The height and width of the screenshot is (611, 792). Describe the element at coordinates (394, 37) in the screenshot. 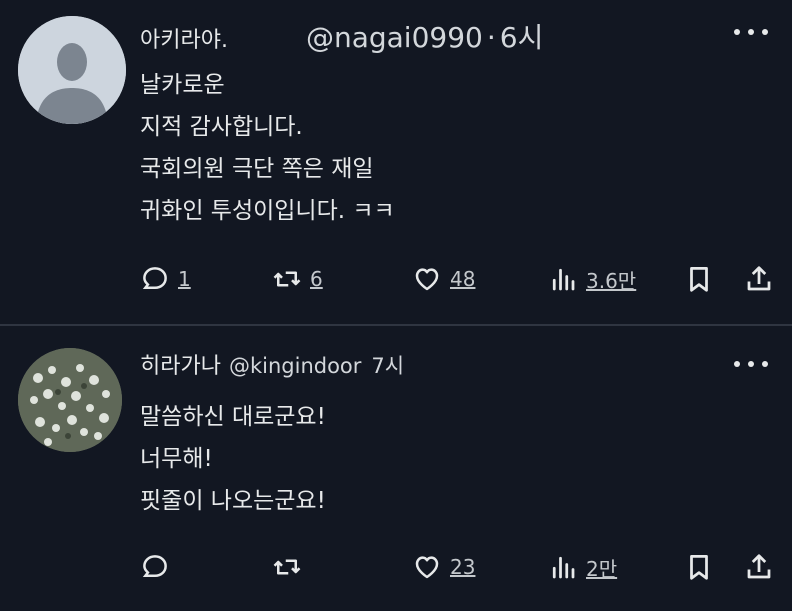

I see `user-handle: @nagai0990` at that location.